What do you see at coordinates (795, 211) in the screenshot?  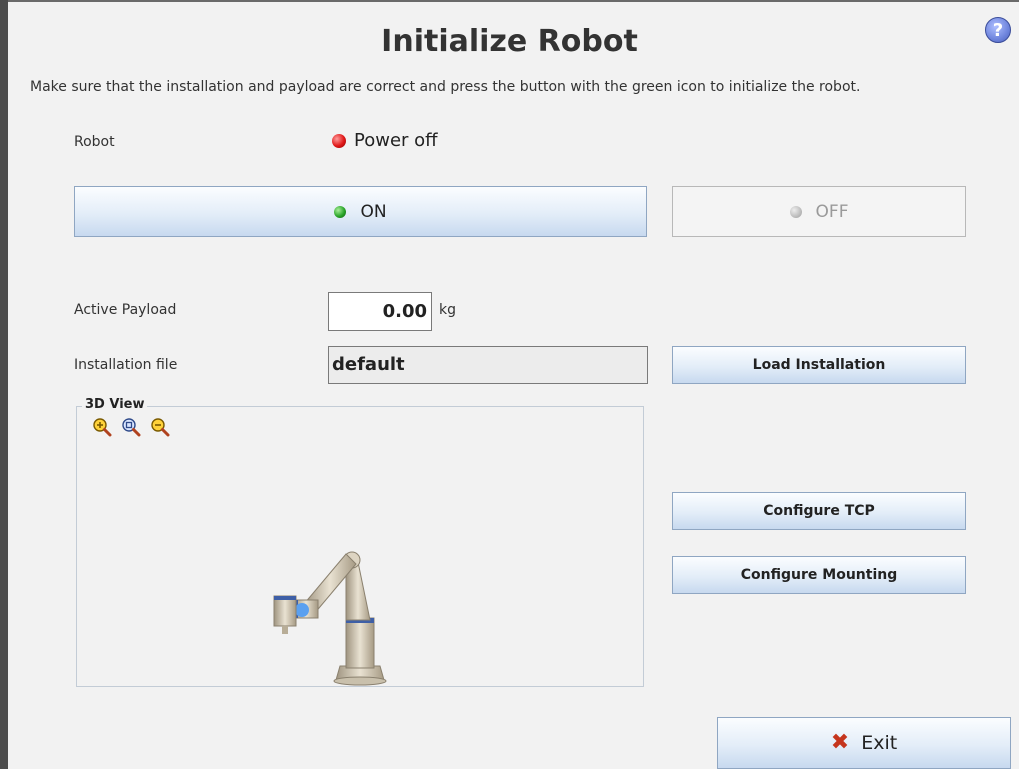 I see `power-off-indicator-icon` at bounding box center [795, 211].